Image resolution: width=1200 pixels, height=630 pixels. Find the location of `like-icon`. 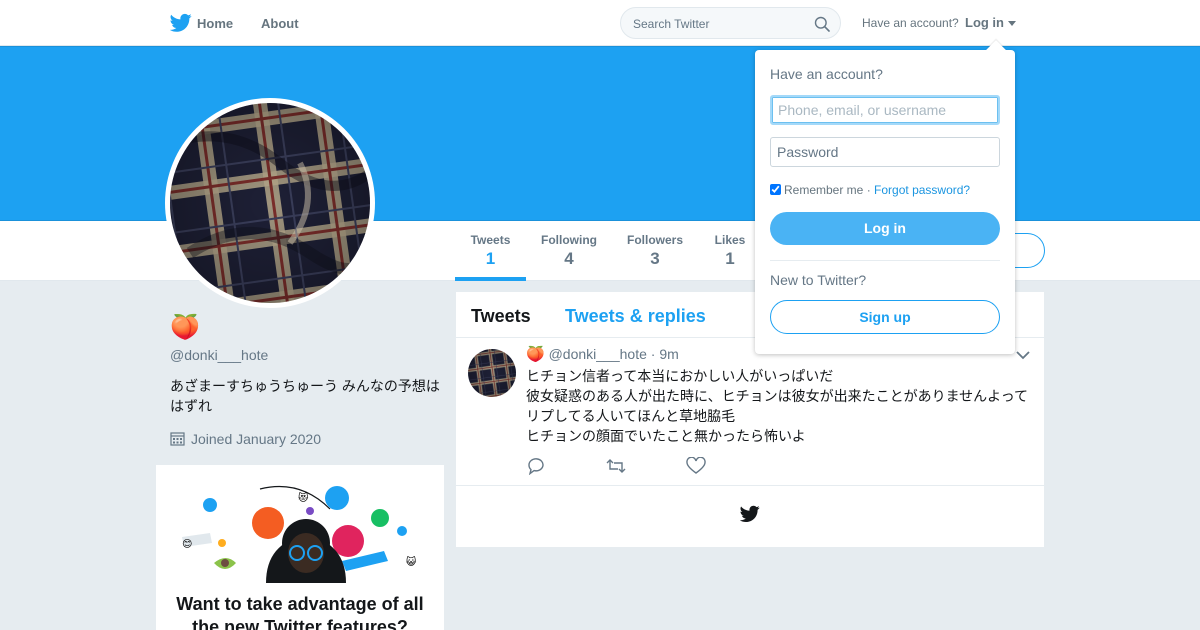

like-icon is located at coordinates (696, 466).